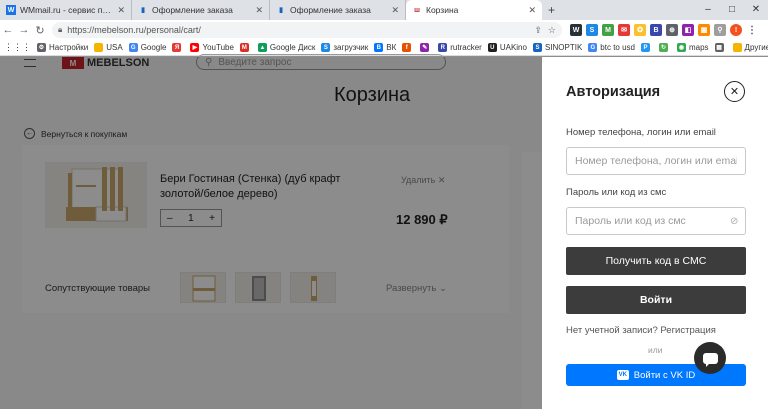 The width and height of the screenshot is (768, 409). Describe the element at coordinates (672, 30) in the screenshot. I see `extension-icon: ⊕` at that location.